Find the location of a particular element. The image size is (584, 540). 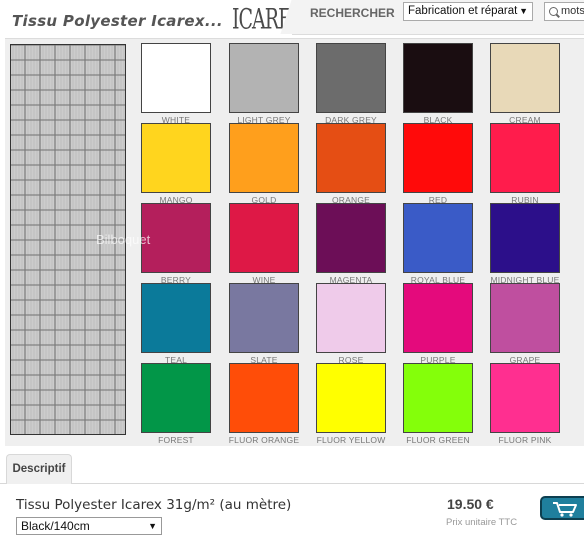

color-swatch-slate is located at coordinates (264, 318).